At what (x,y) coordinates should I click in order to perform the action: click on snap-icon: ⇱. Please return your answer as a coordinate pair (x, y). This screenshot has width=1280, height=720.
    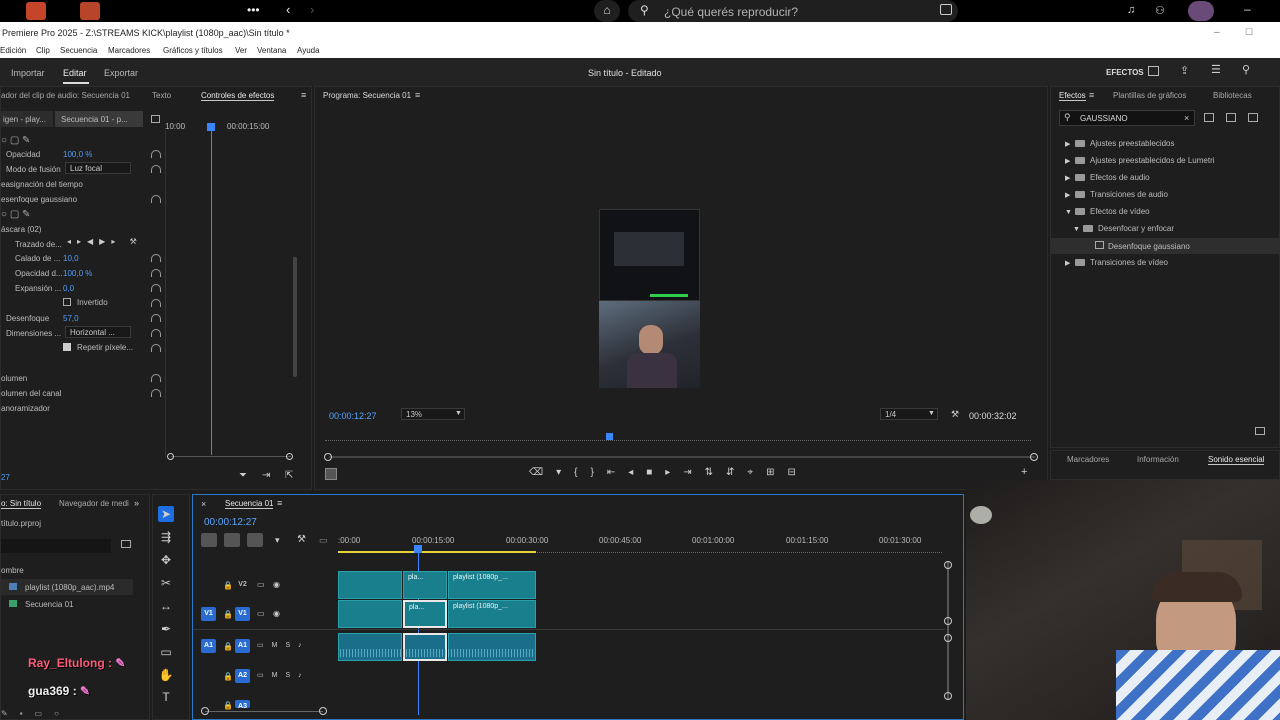
    Looking at the image, I should click on (289, 475).